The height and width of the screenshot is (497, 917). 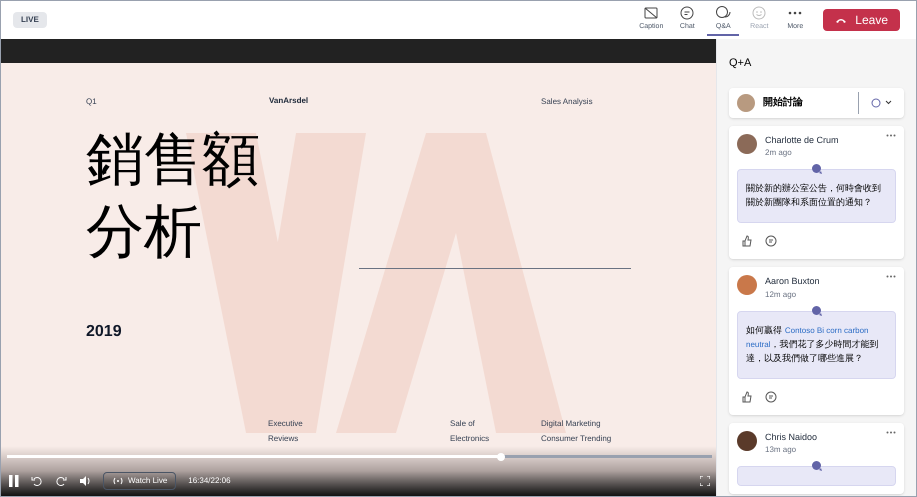 What do you see at coordinates (470, 431) in the screenshot?
I see `slide-caption: Sale of Electronics` at bounding box center [470, 431].